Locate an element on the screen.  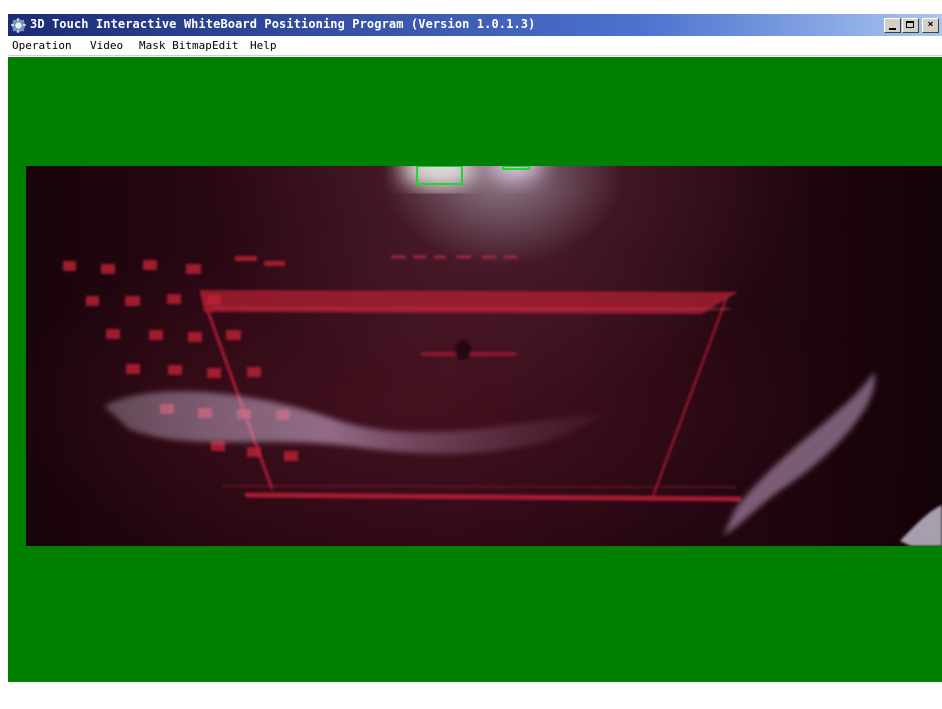
maximize-icon is located at coordinates (910, 24).